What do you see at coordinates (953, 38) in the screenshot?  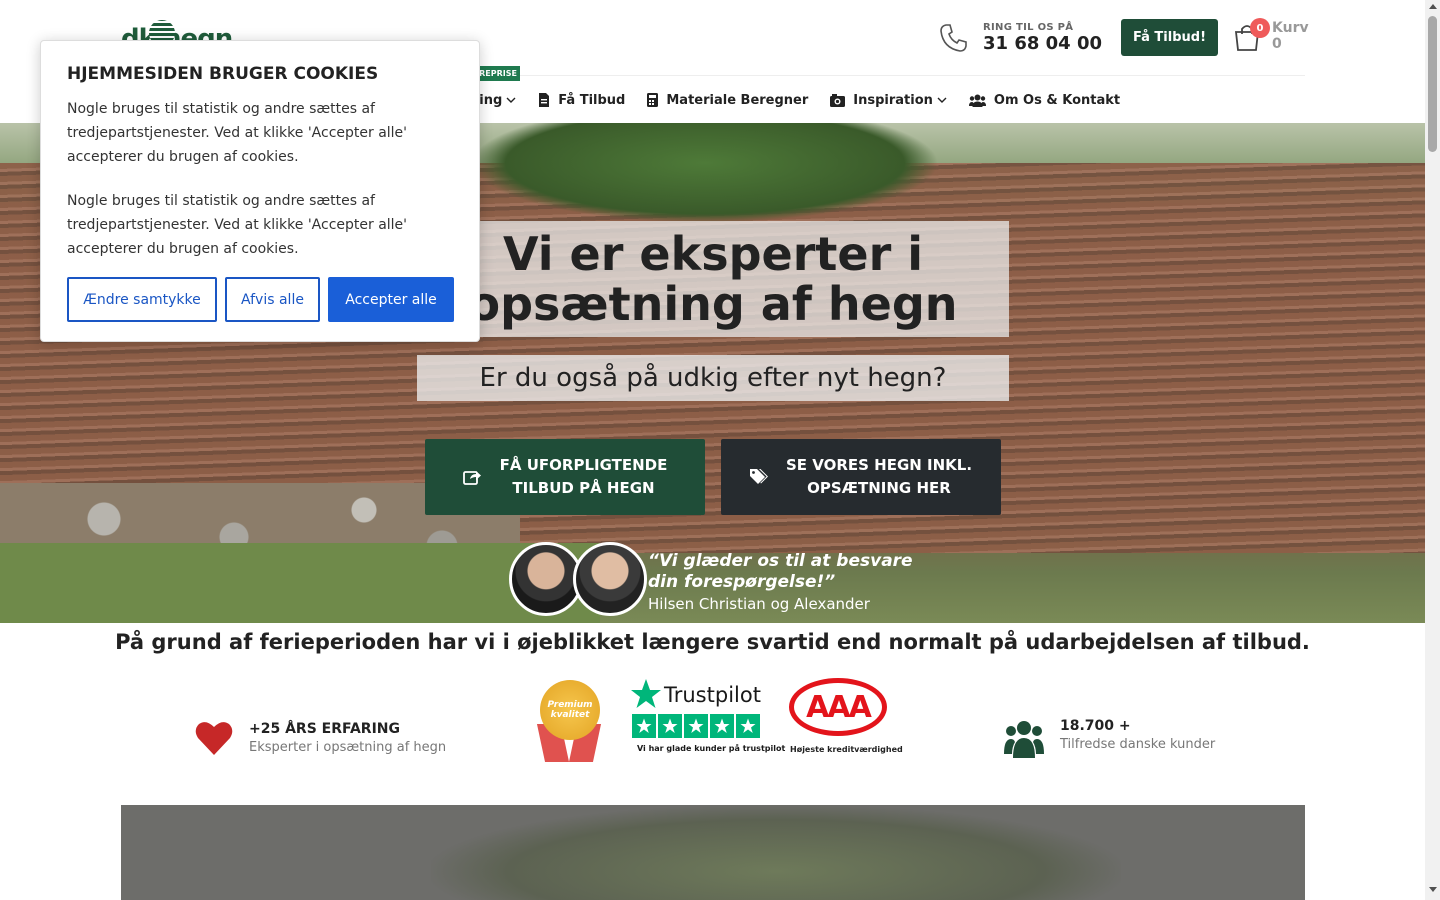 I see `phone-icon` at bounding box center [953, 38].